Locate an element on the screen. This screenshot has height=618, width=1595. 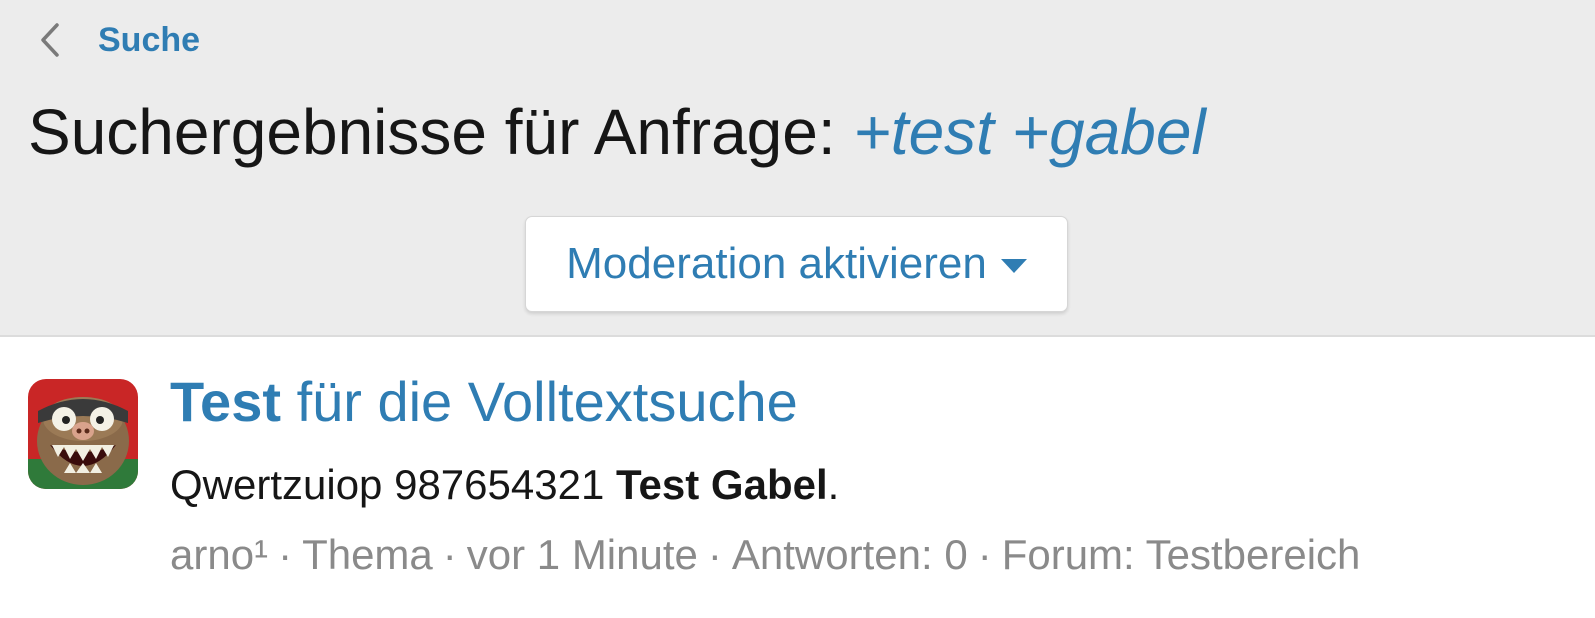
moderation-button-label: Moderation aktivieren is located at coordinates (776, 263).